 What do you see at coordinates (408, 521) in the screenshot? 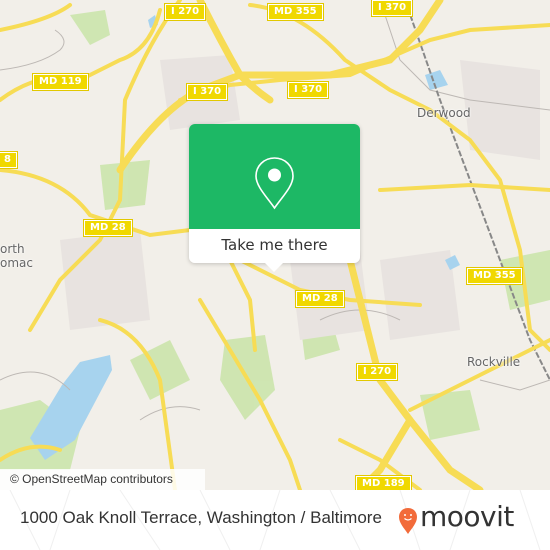
I see `moovit-pin-icon` at bounding box center [408, 521].